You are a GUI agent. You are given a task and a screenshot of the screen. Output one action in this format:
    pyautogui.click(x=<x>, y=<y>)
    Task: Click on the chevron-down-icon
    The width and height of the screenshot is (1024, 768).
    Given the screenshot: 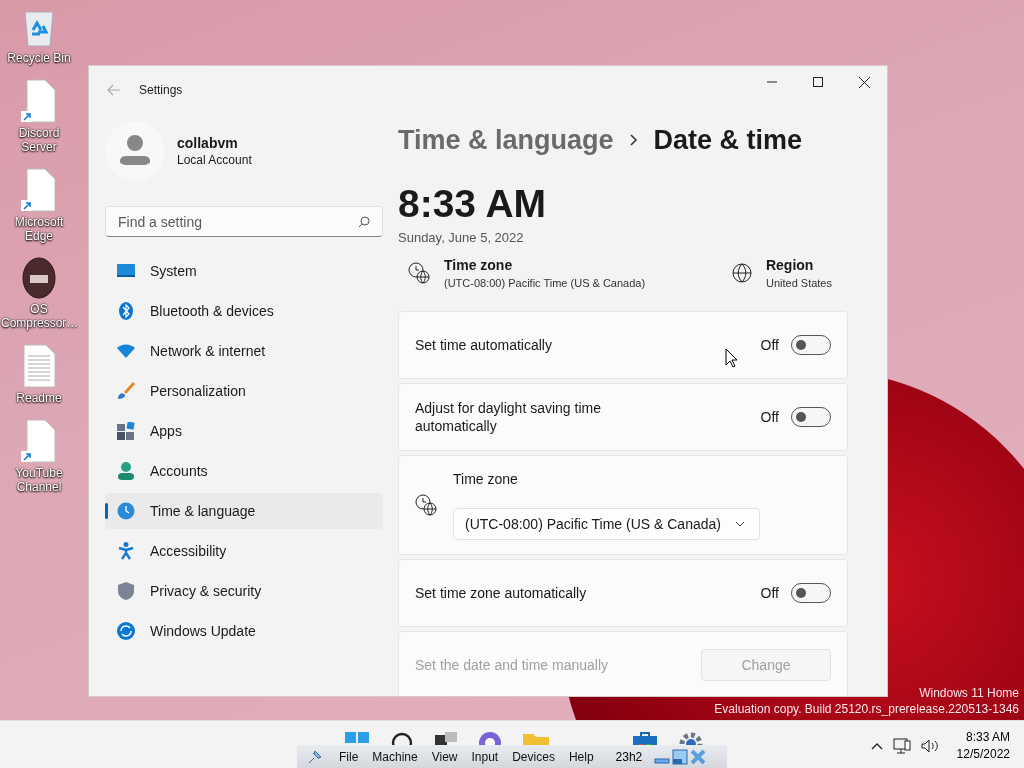 What is the action you would take?
    pyautogui.click(x=739, y=524)
    